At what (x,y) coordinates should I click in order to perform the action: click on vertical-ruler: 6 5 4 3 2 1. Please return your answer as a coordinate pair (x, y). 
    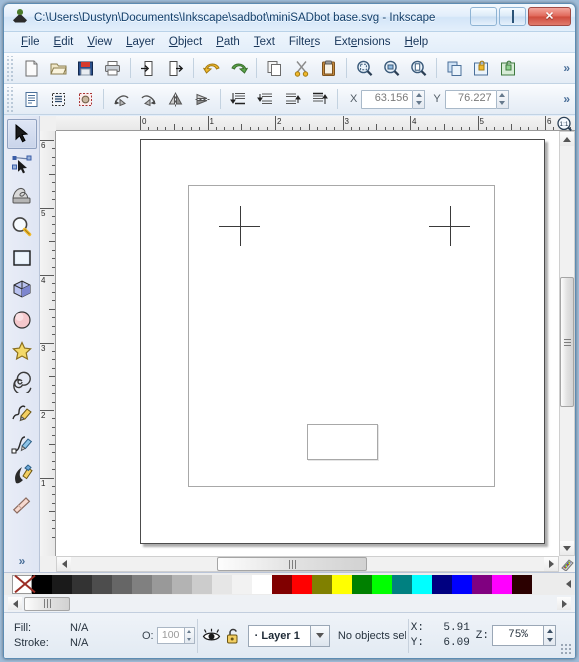
    Looking at the image, I should click on (48, 343).